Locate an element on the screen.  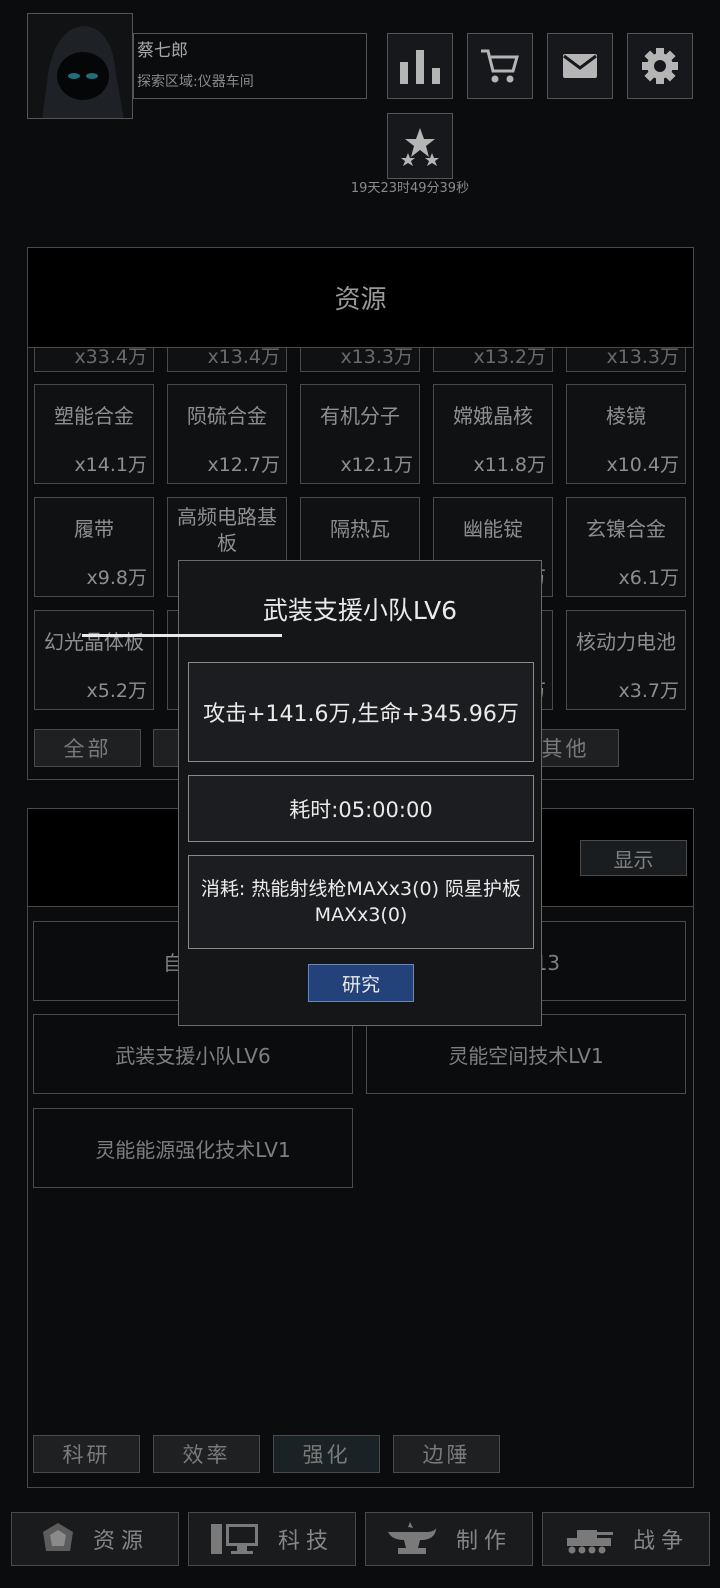
mail-button is located at coordinates (580, 66).